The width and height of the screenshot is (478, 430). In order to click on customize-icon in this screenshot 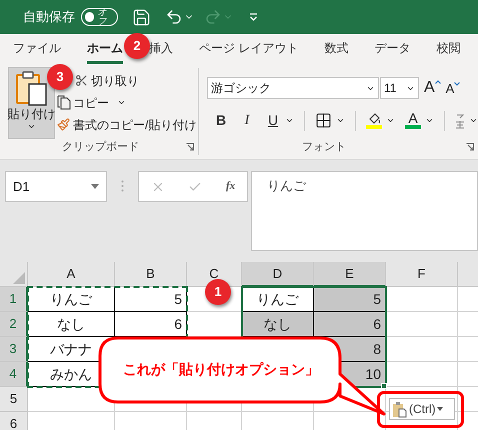, I will do `click(253, 17)`.